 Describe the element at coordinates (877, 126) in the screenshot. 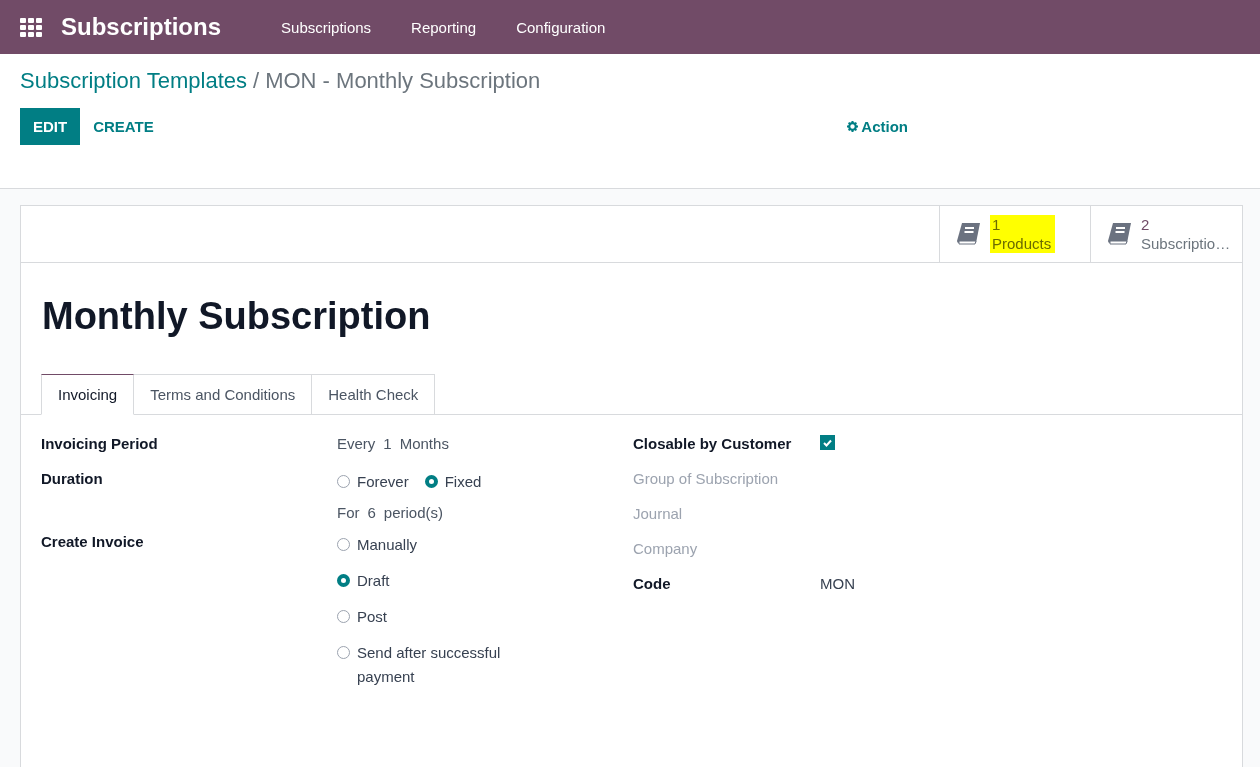

I see `action-button: Action` at that location.